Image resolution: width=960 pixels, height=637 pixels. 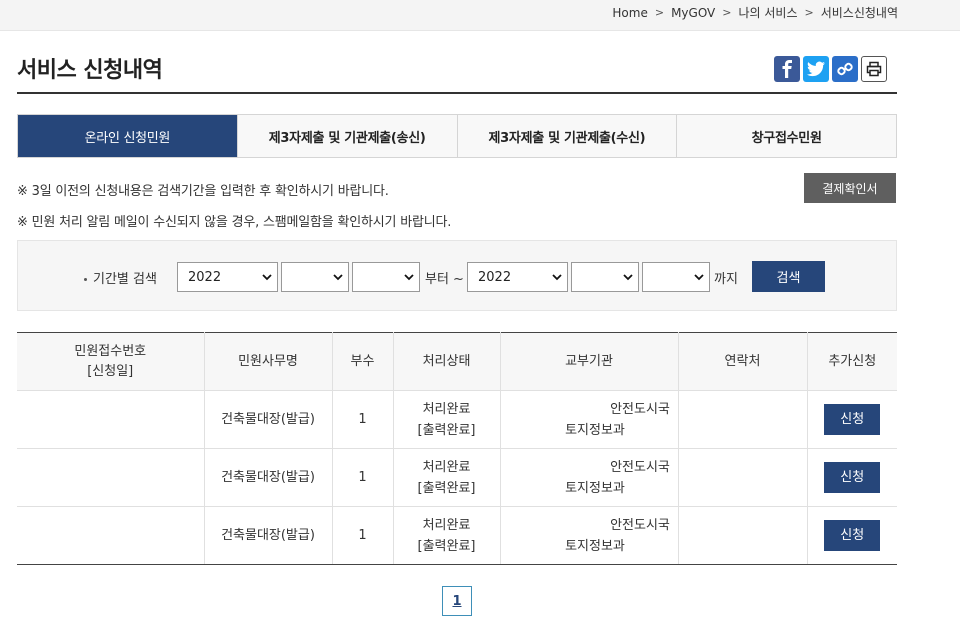 I want to click on header-contact: 연락처, so click(x=742, y=361).